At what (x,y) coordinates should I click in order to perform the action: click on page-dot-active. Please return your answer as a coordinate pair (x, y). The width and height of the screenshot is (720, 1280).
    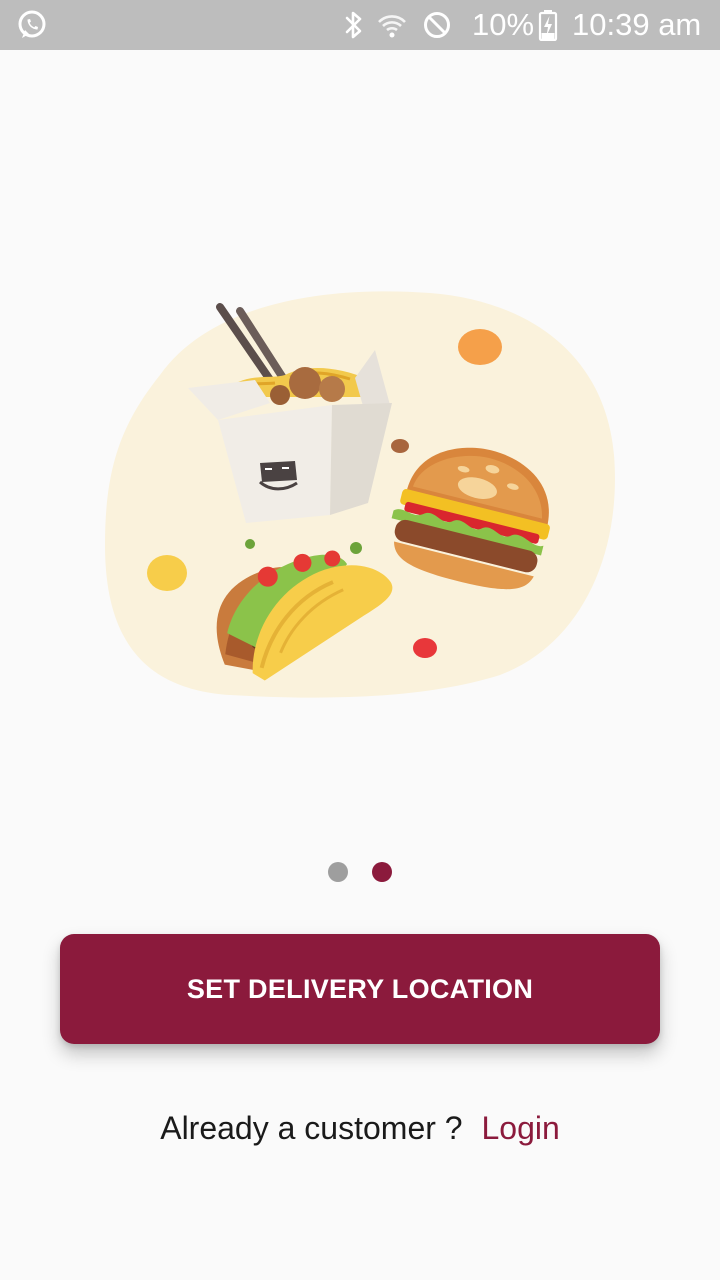
    Looking at the image, I should click on (382, 872).